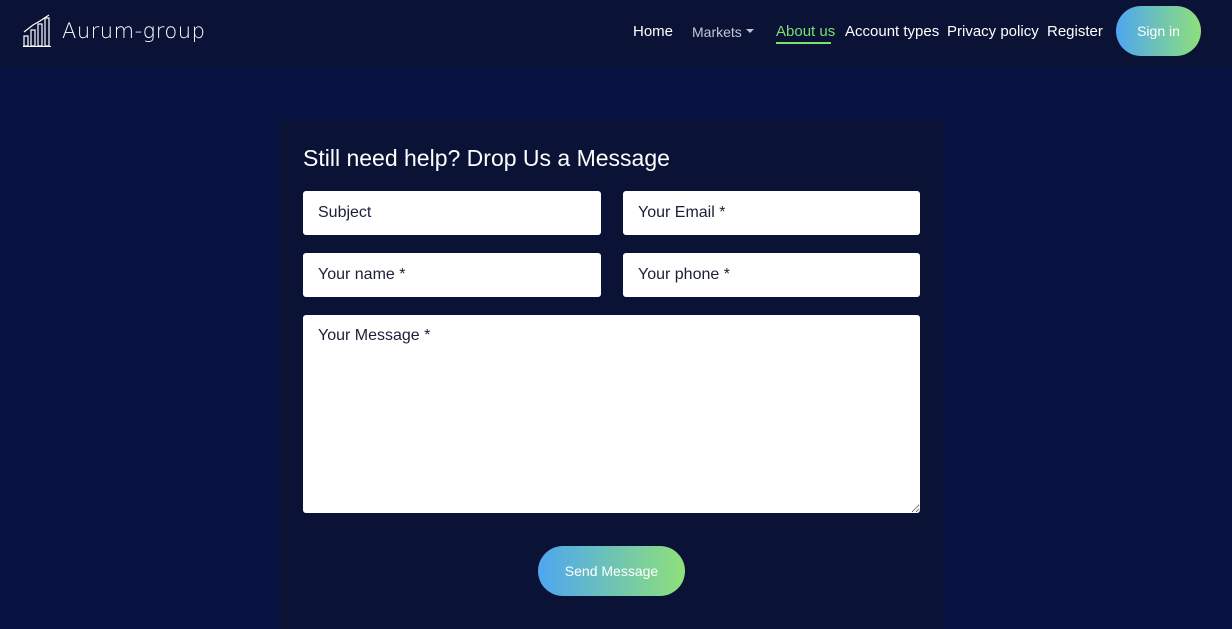  What do you see at coordinates (749, 31) in the screenshot?
I see `caret-down-icon` at bounding box center [749, 31].